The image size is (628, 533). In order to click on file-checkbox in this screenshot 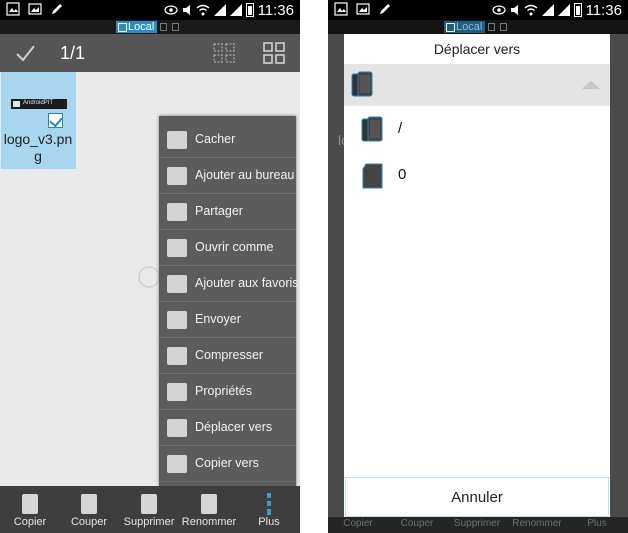, I will do `click(55, 120)`.